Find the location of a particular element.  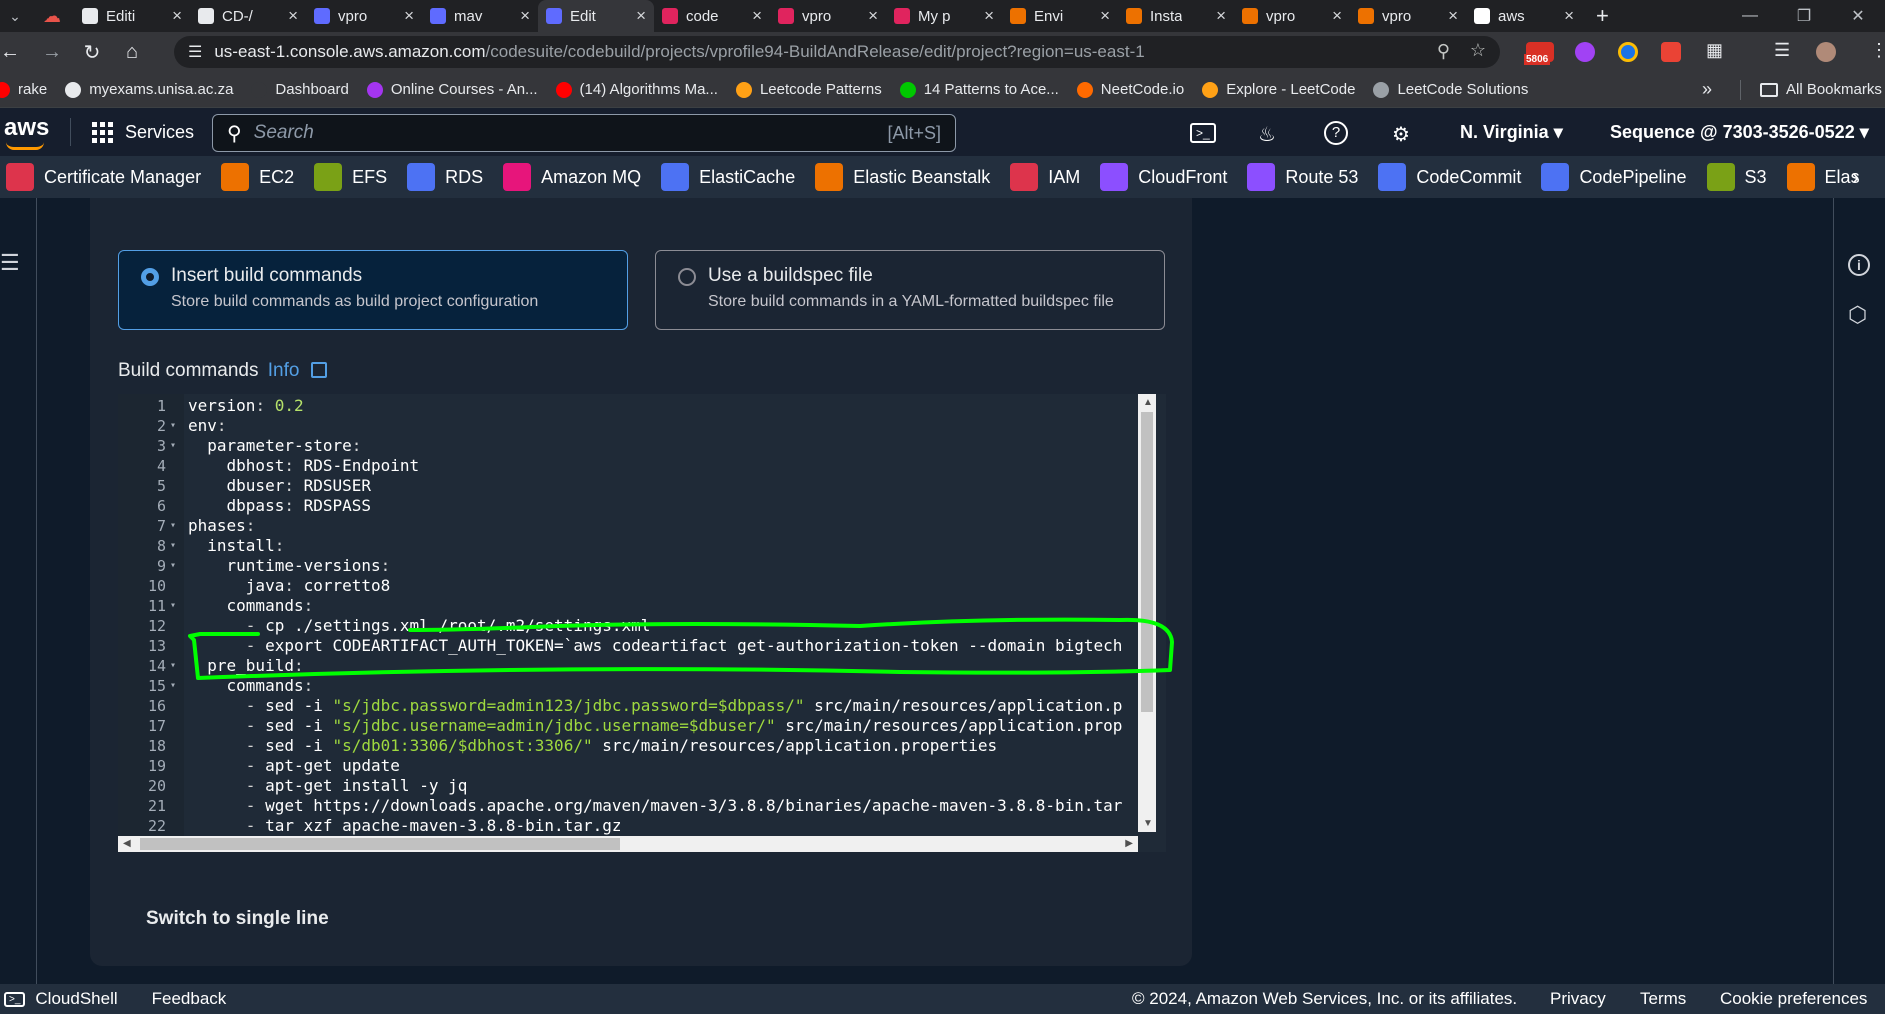

all-bookmarks: All Bookmarks is located at coordinates (1821, 89).